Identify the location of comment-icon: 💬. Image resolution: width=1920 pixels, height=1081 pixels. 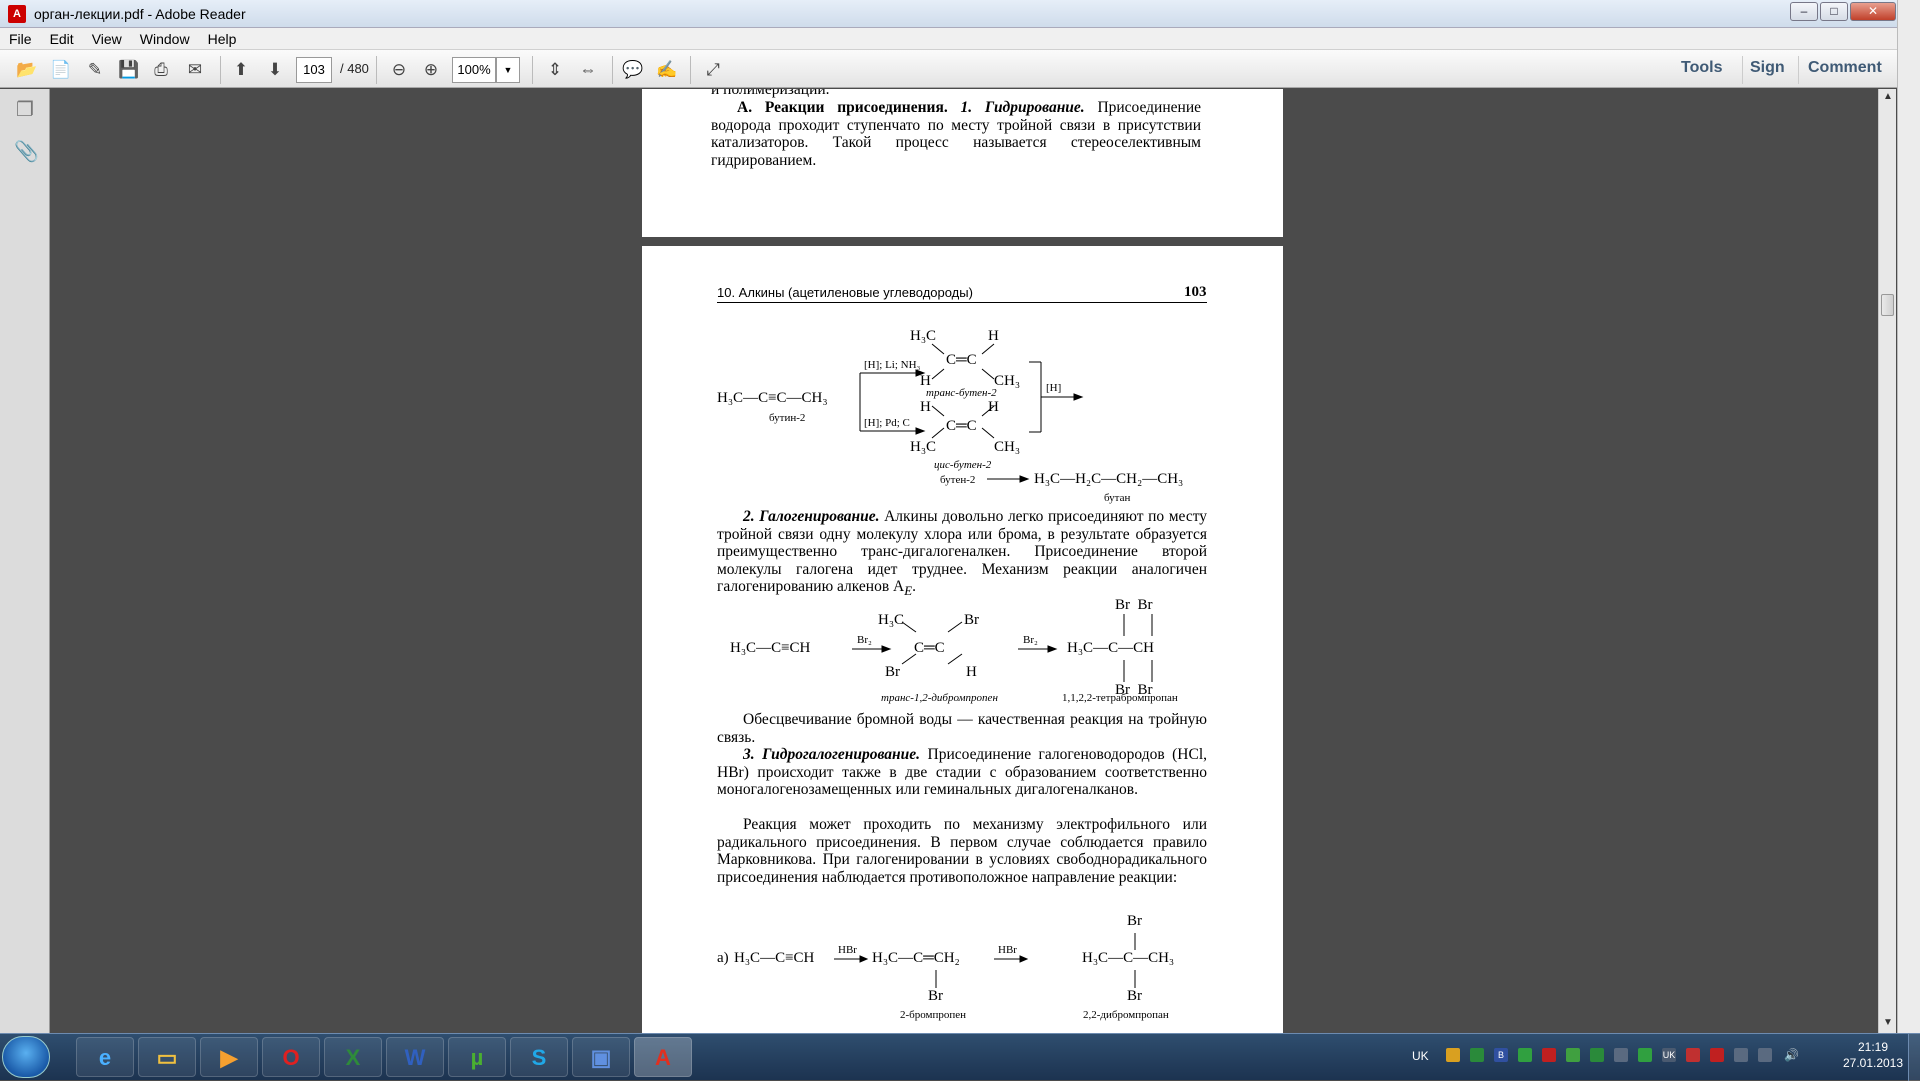
(633, 70).